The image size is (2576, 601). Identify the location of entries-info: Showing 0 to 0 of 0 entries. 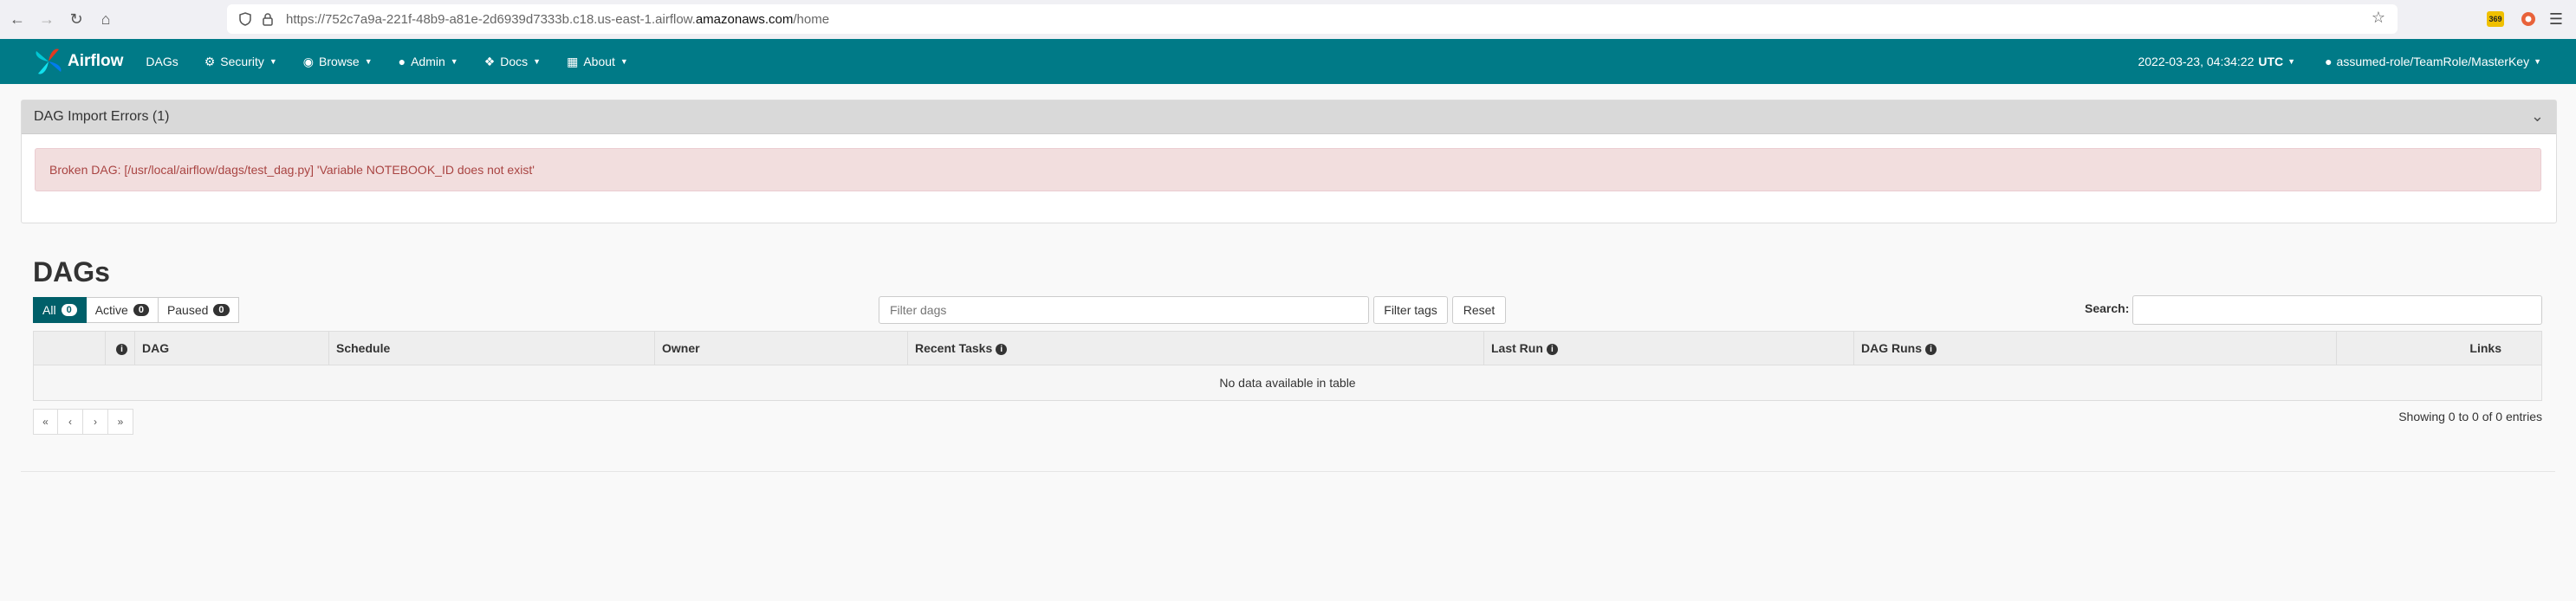
(2470, 417).